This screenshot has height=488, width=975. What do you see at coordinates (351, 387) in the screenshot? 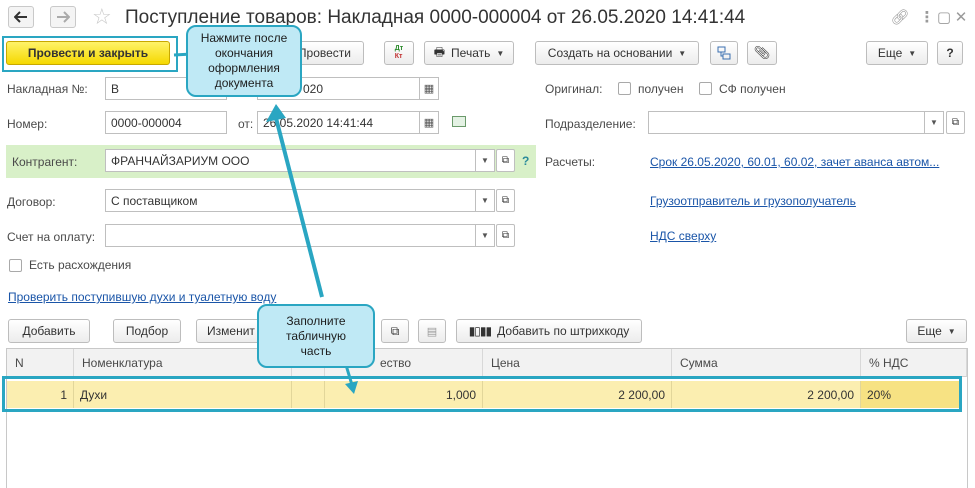
I see `arrow-head-table-row` at bounding box center [351, 387].